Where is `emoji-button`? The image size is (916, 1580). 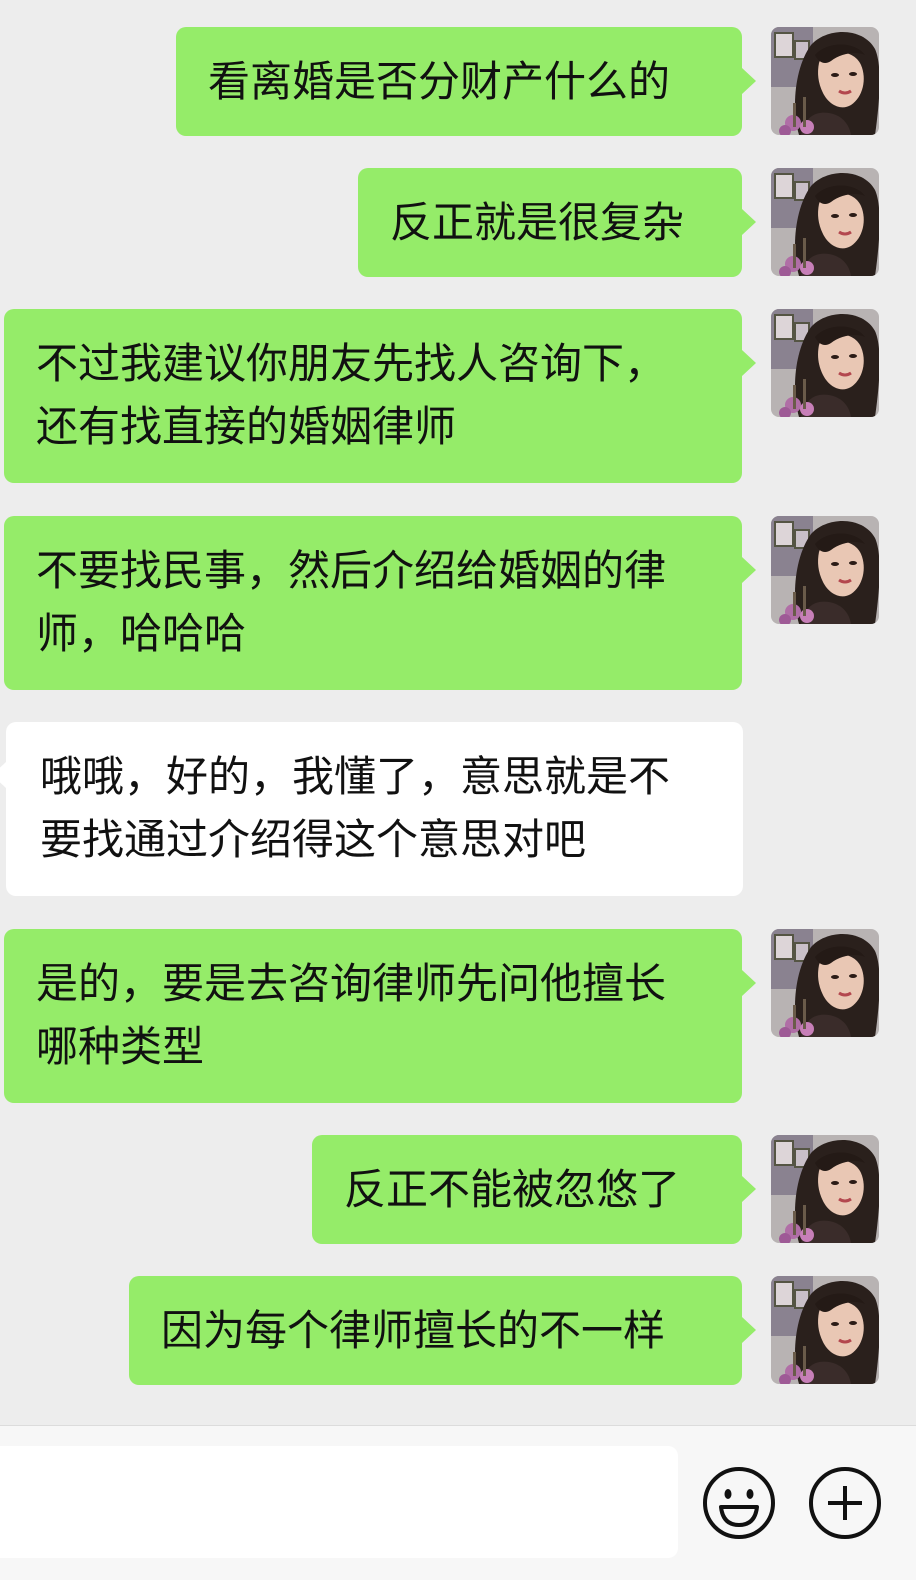
emoji-button is located at coordinates (739, 1503).